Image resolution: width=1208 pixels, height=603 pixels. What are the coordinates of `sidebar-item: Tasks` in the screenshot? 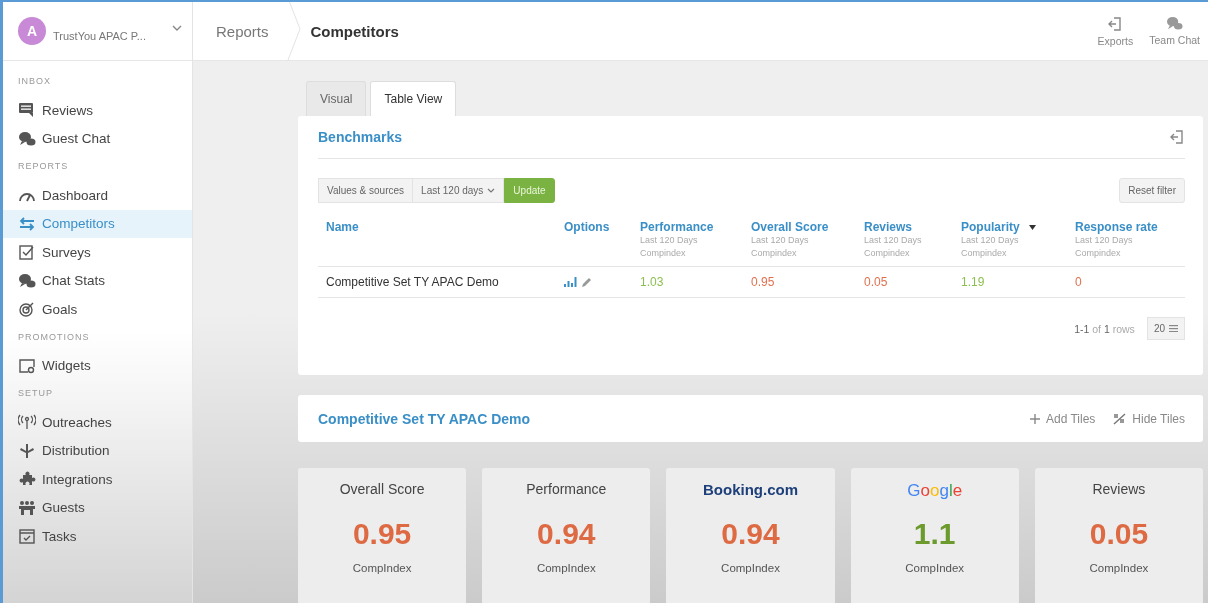 It's located at (97, 536).